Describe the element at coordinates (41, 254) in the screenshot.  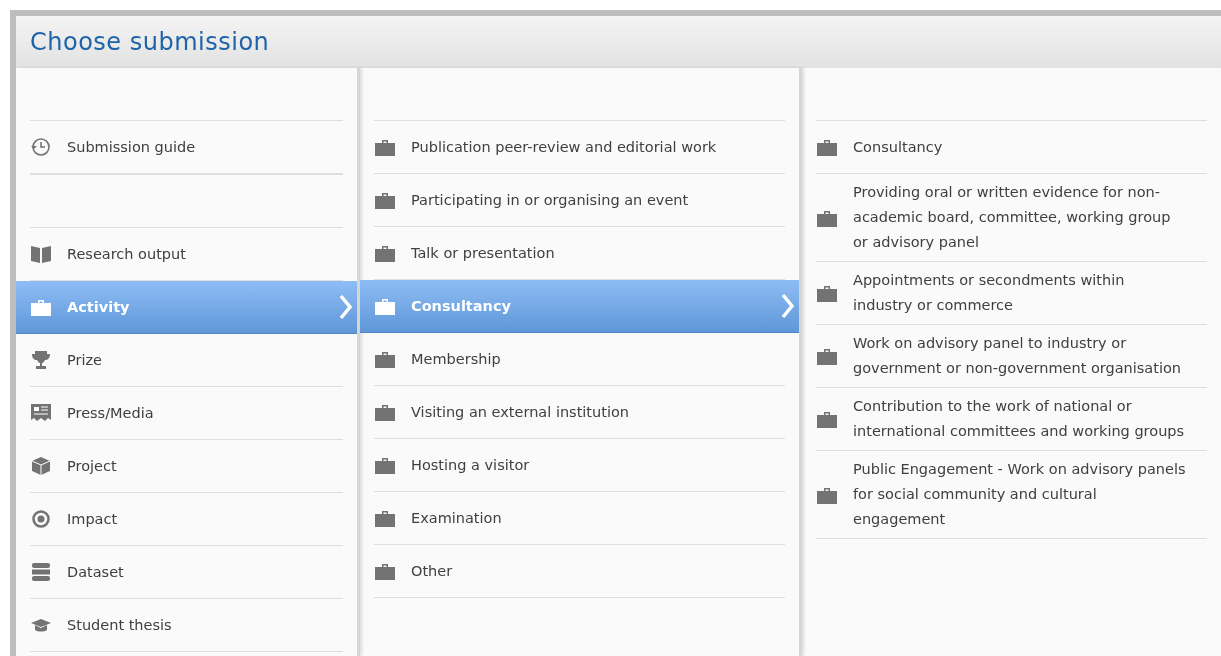
I see `book-icon` at that location.